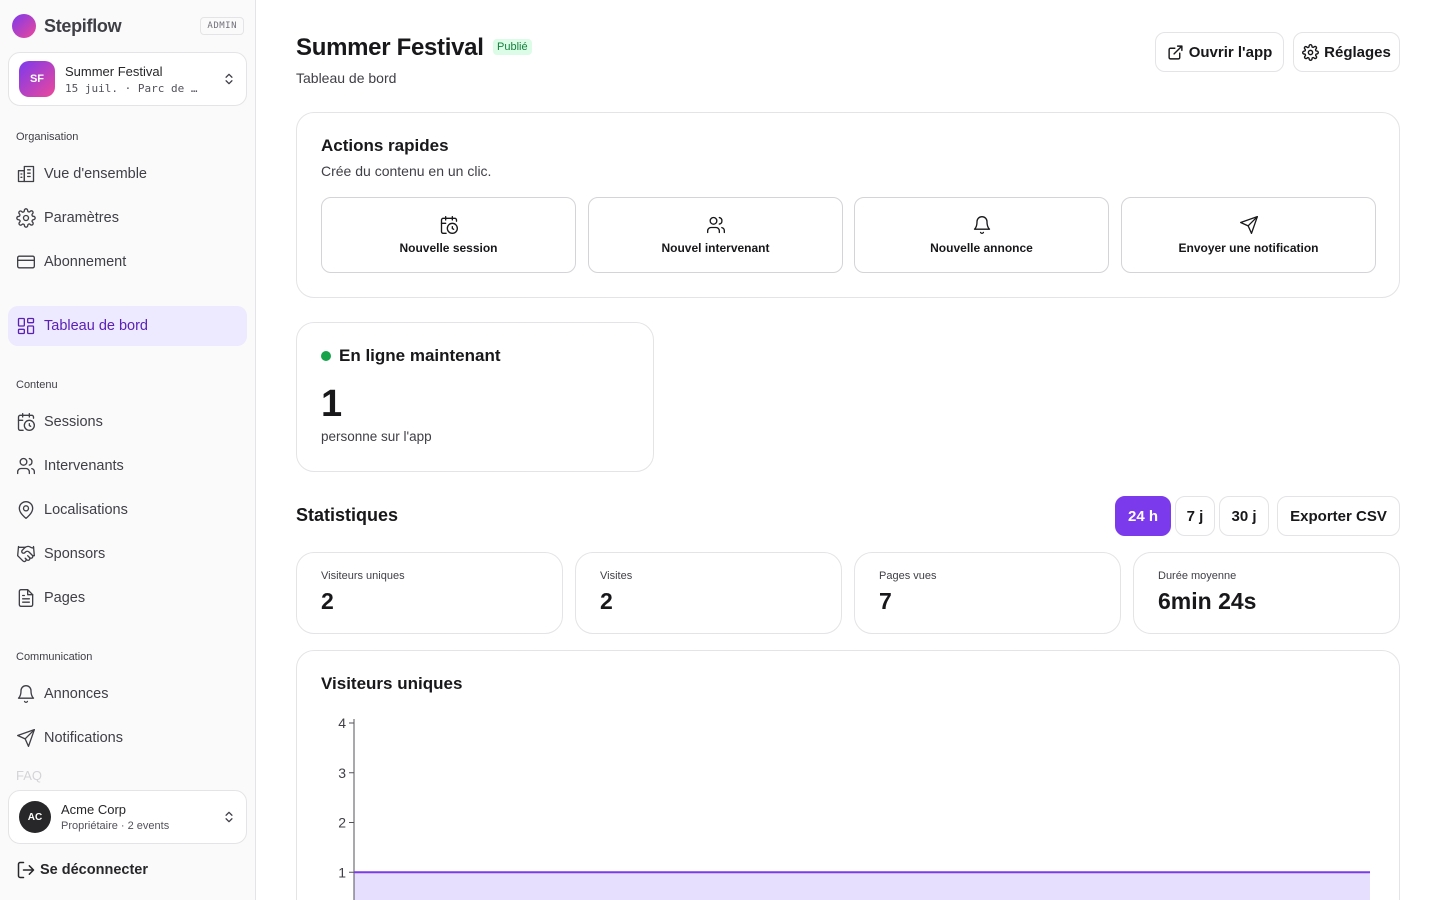 This screenshot has height=900, width=1440. I want to click on org-switcher: AC Acme Corp Propriétaire · 2 events, so click(127, 817).